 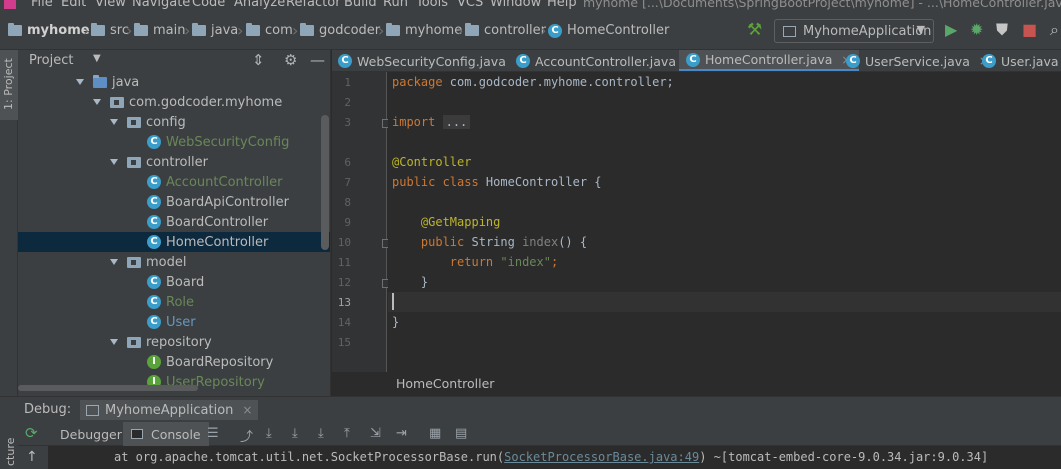 What do you see at coordinates (247, 410) in the screenshot?
I see `close-icon: ×` at bounding box center [247, 410].